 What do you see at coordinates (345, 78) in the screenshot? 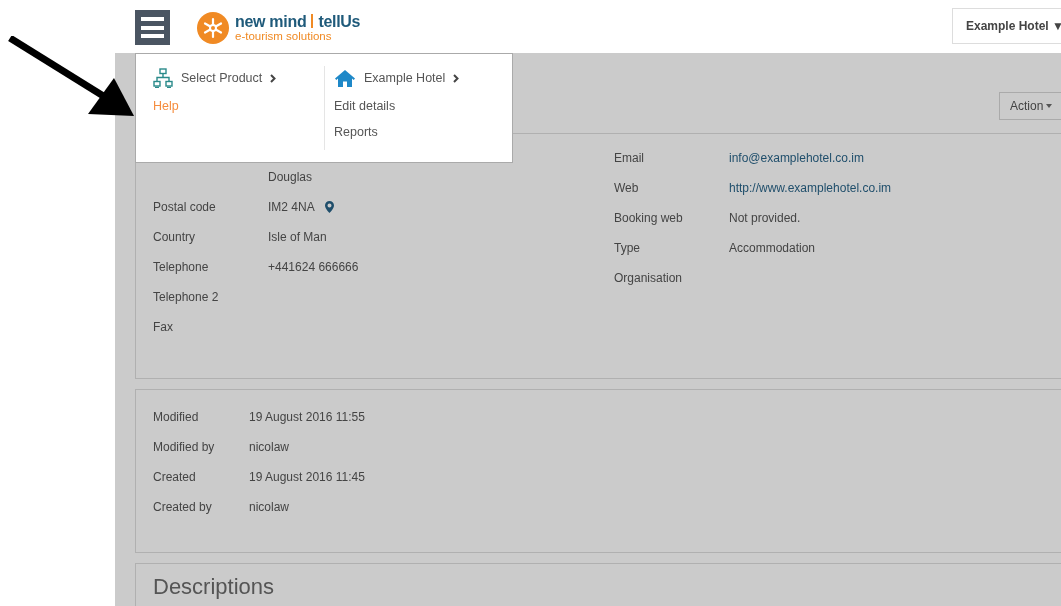
I see `house-icon` at bounding box center [345, 78].